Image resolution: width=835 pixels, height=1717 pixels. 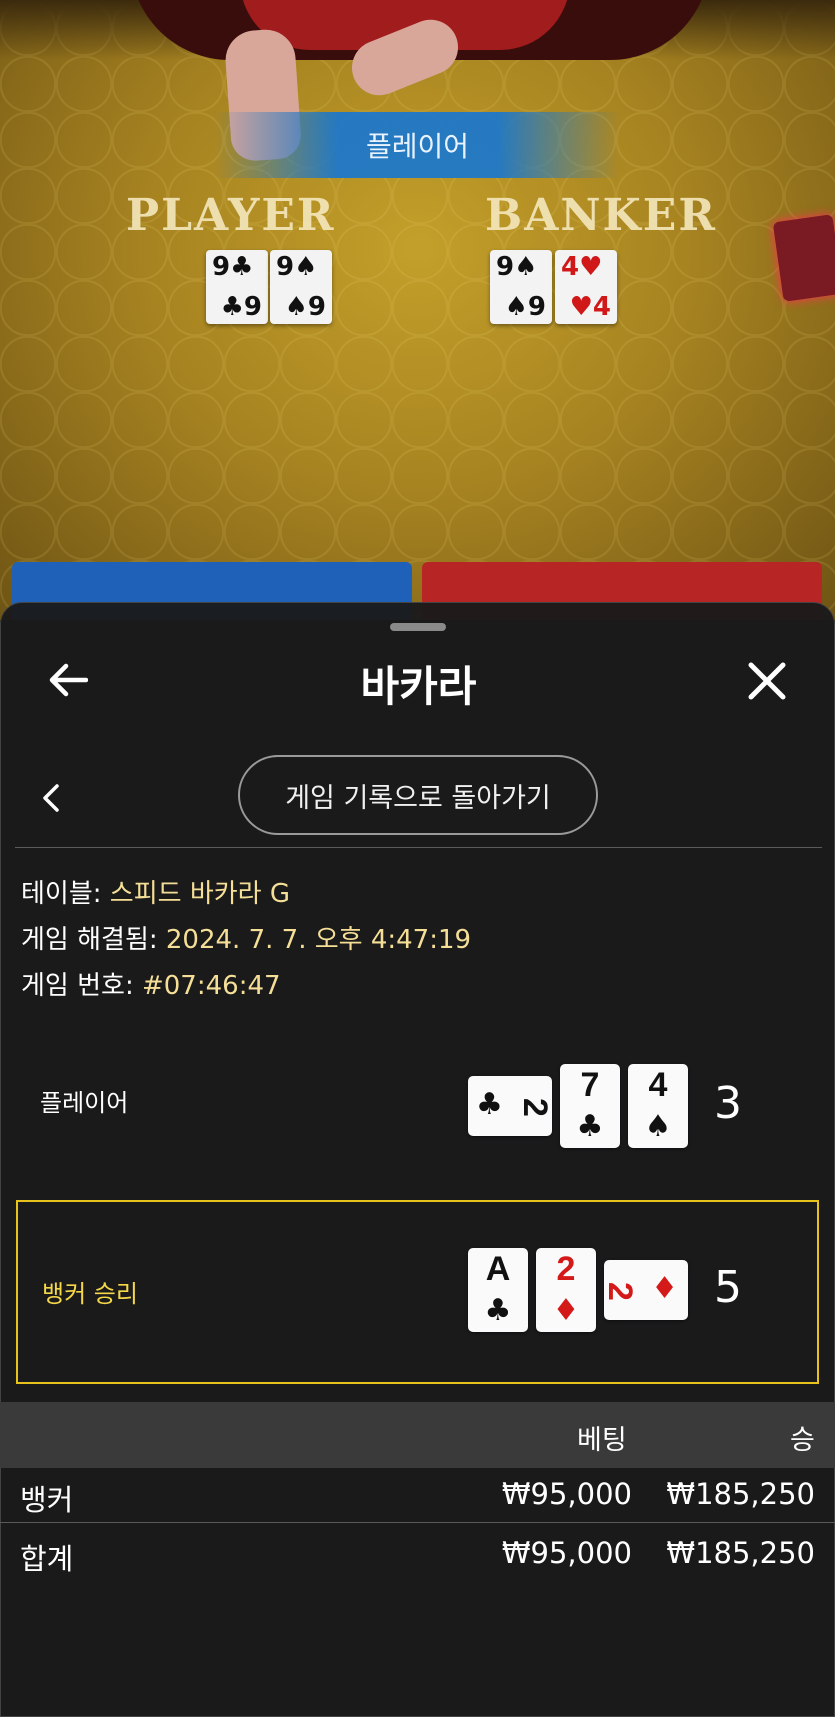 I want to click on col-win: 승, so click(x=802, y=1440).